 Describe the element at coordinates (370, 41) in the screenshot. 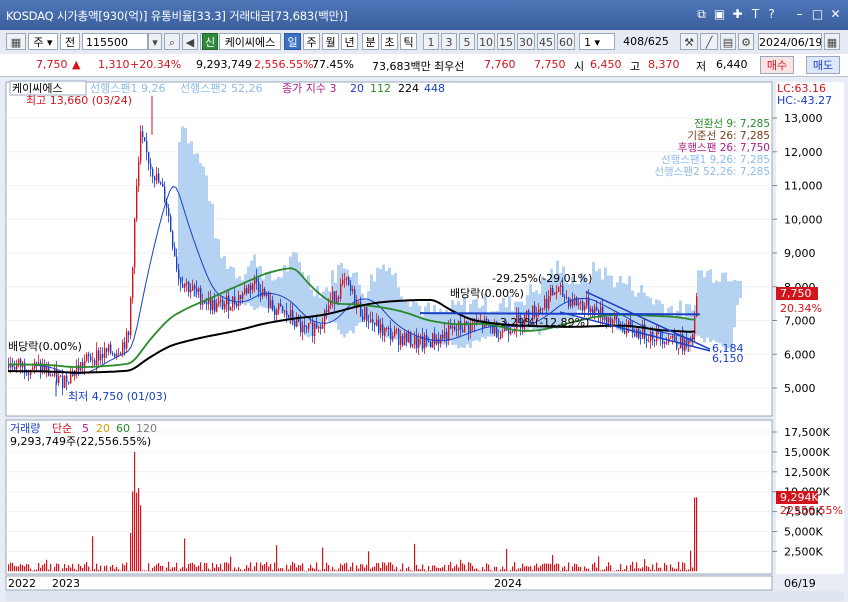

I see `tab-period-minute: 분` at that location.